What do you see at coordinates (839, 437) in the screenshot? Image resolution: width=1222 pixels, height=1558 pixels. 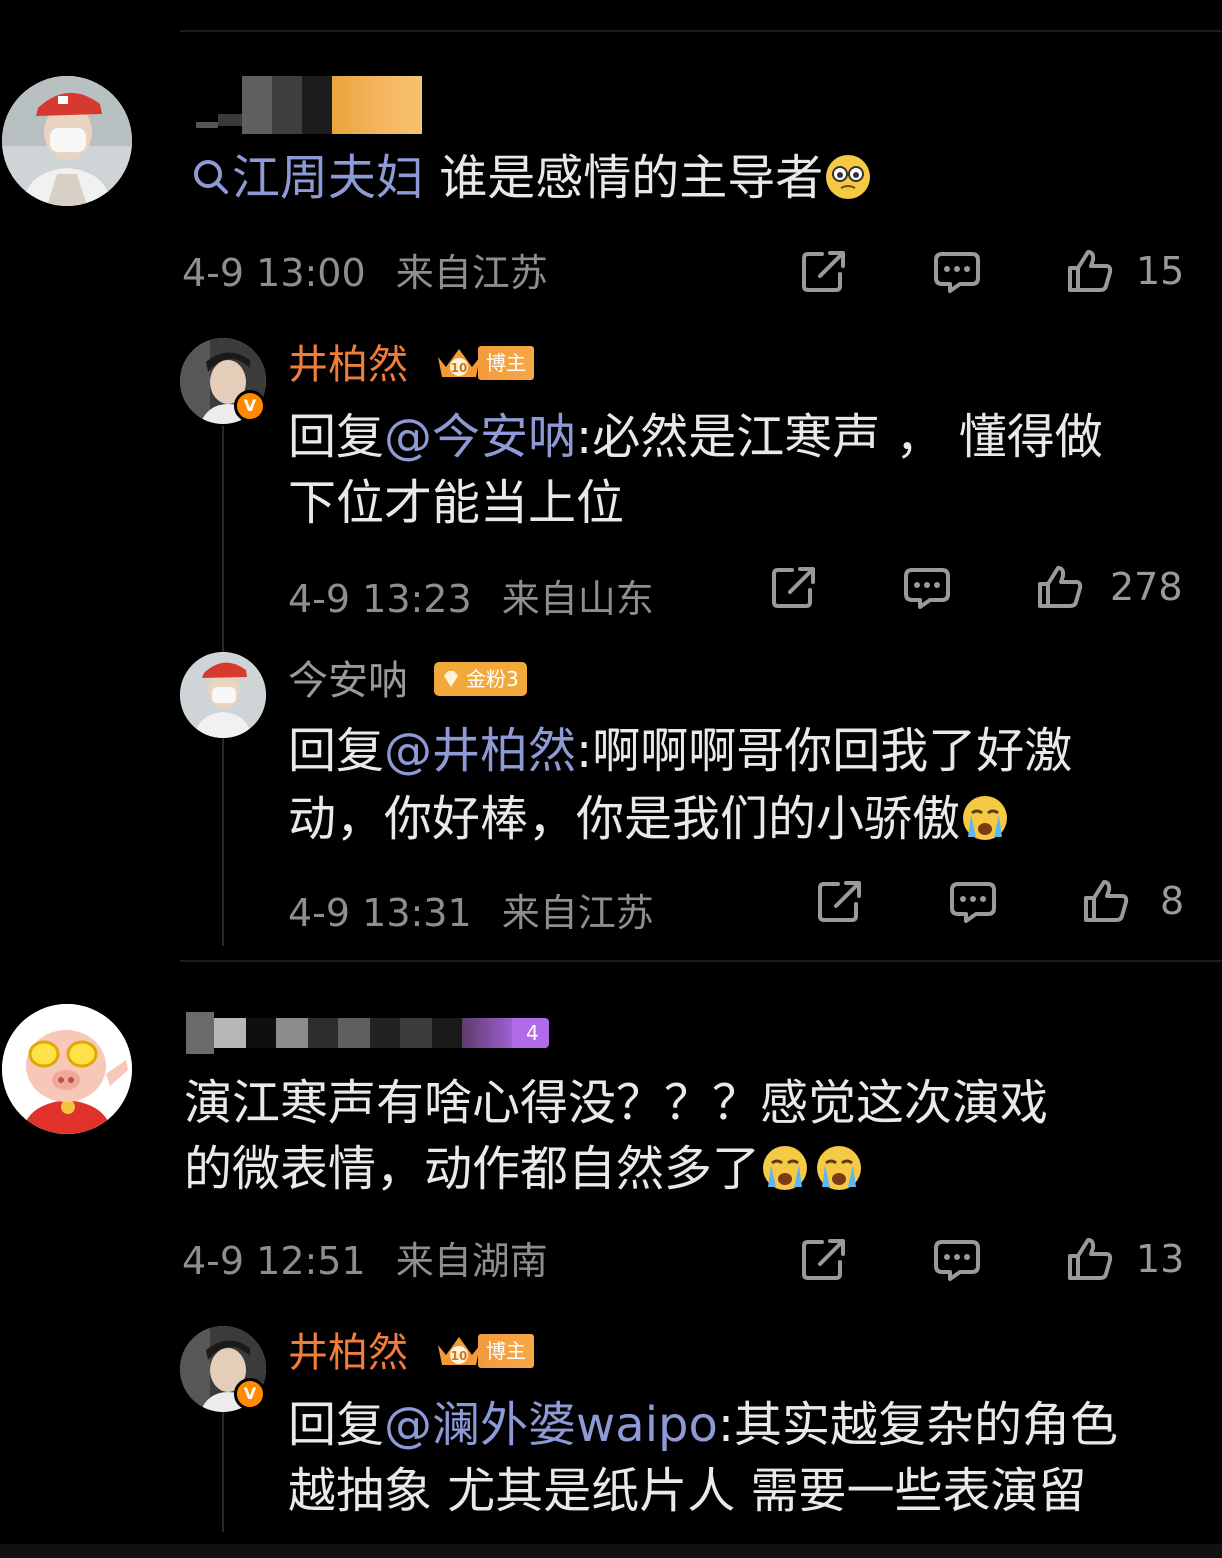 I see `reply-body: :必然是江寒声 ， 懂得做` at bounding box center [839, 437].